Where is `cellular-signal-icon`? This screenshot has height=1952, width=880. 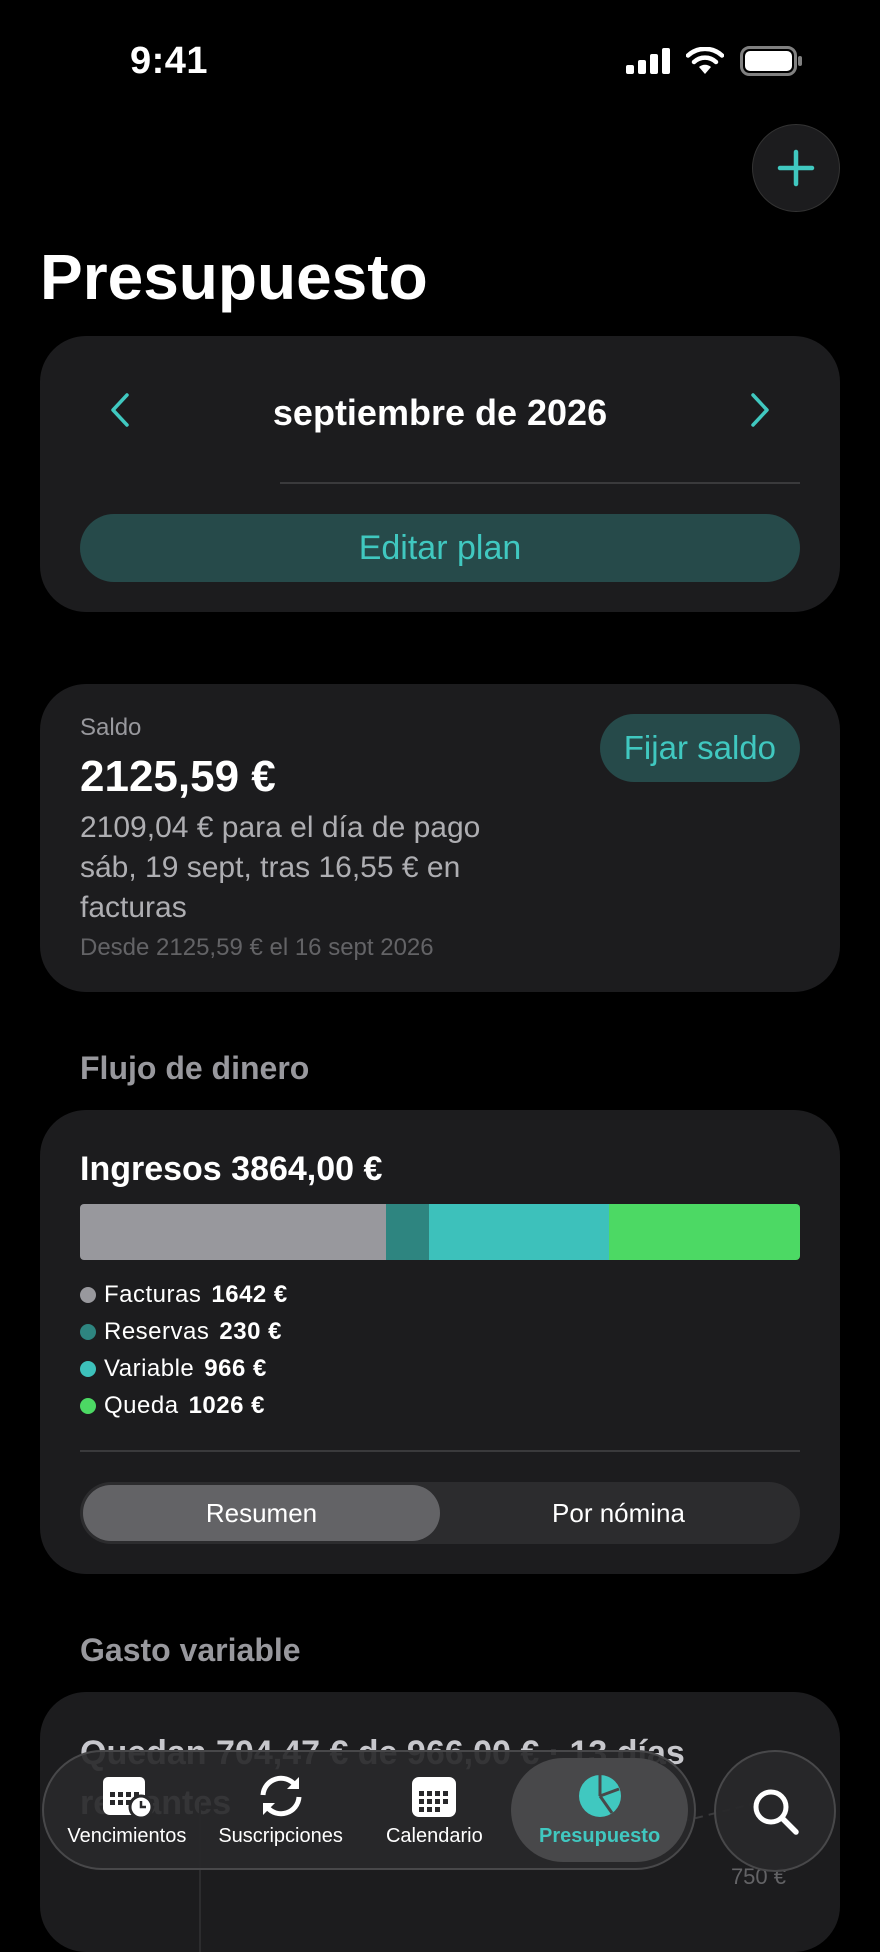
cellular-signal-icon is located at coordinates (648, 61).